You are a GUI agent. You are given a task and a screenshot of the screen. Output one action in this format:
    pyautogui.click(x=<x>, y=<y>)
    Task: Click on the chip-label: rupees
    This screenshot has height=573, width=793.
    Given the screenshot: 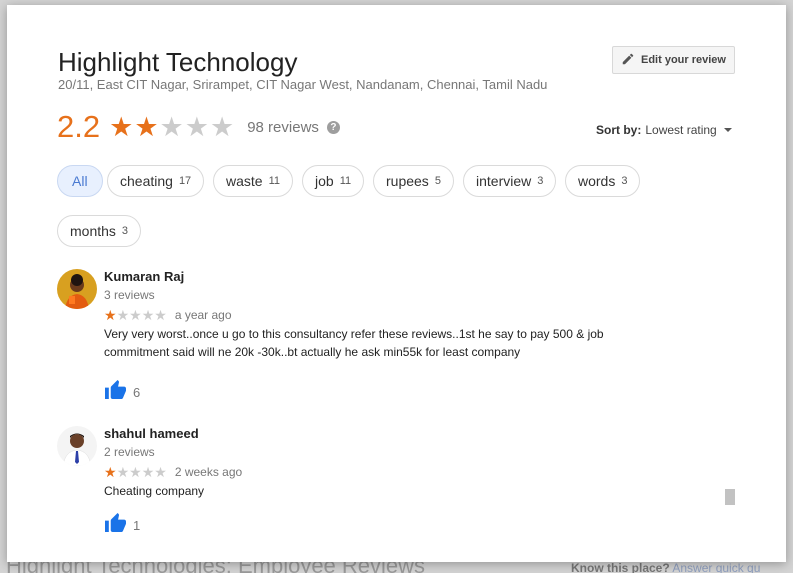 What is the action you would take?
    pyautogui.click(x=407, y=181)
    